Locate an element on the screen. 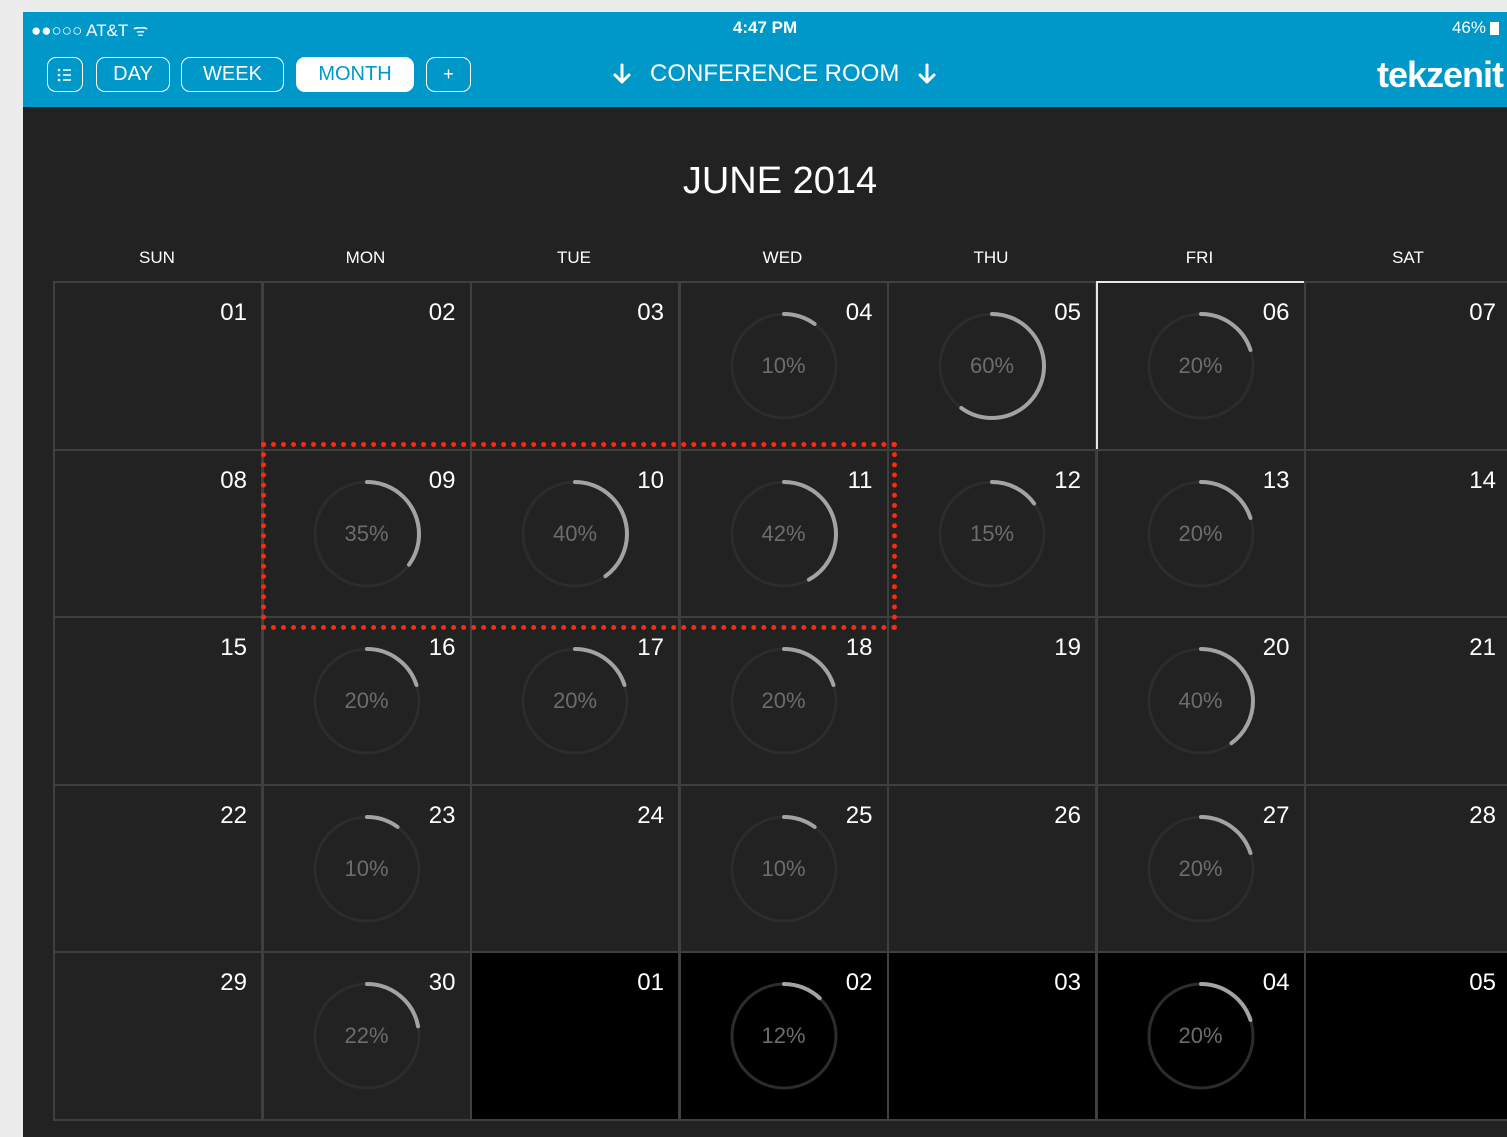 Image resolution: width=1507 pixels, height=1137 pixels. occupancy-percent: 60% is located at coordinates (992, 365).